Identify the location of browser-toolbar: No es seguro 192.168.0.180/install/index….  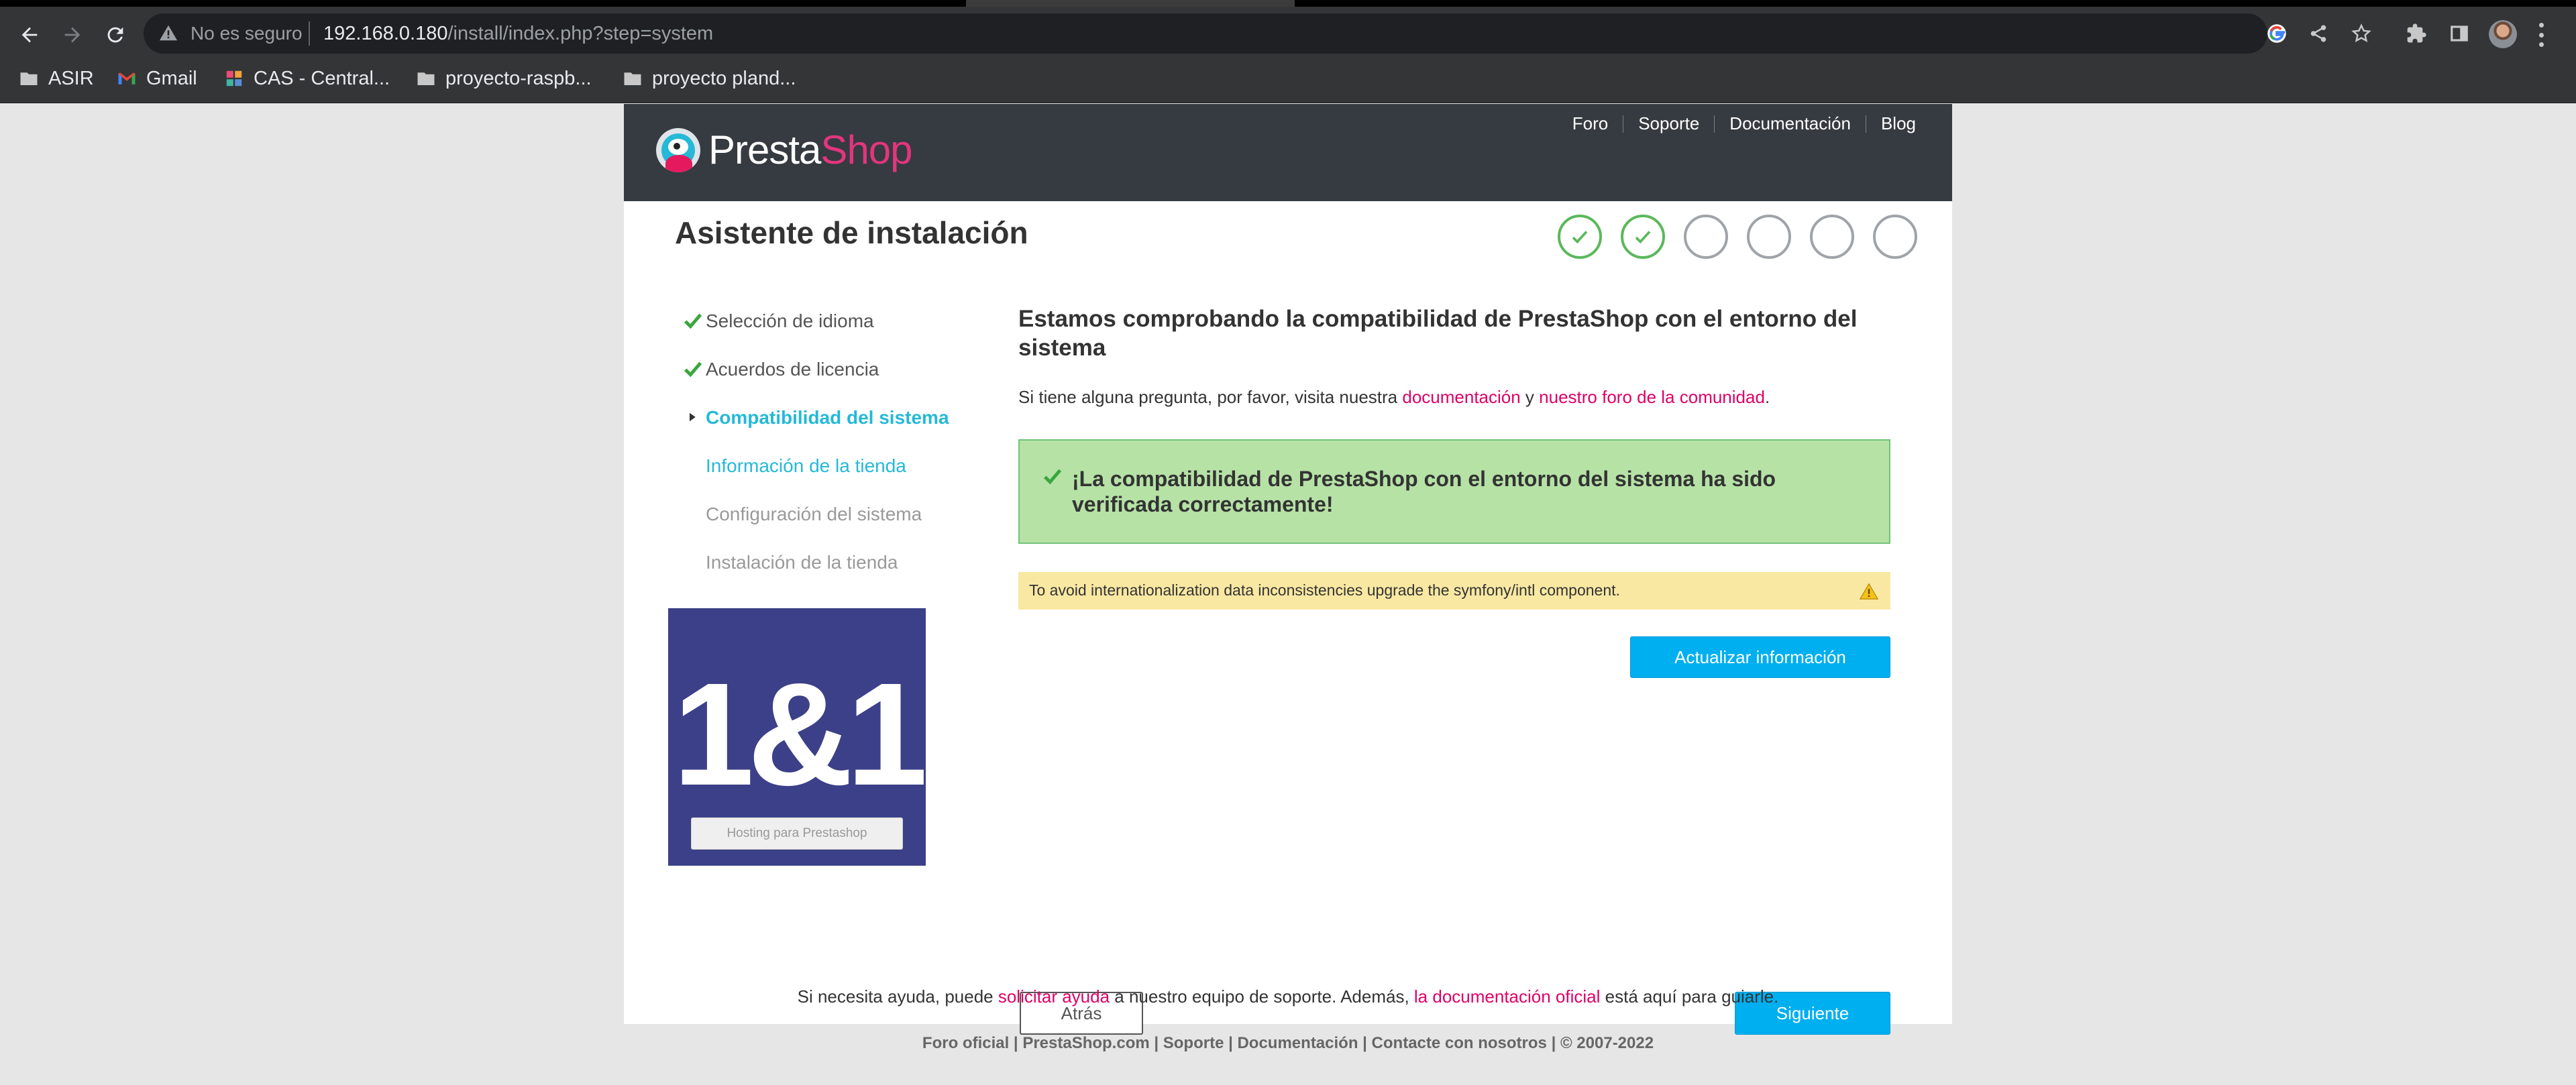
(1288, 33).